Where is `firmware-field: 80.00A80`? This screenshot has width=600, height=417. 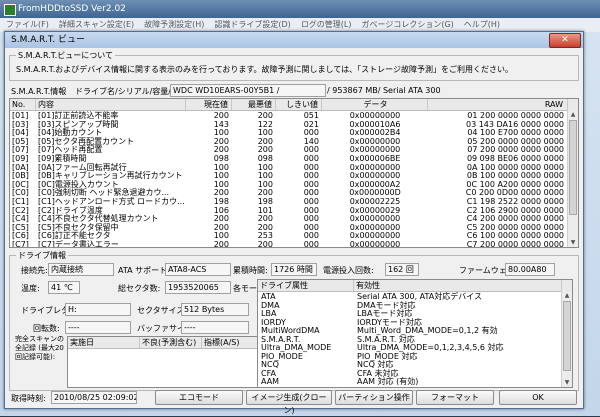
firmware-field: 80.00A80 is located at coordinates (530, 269).